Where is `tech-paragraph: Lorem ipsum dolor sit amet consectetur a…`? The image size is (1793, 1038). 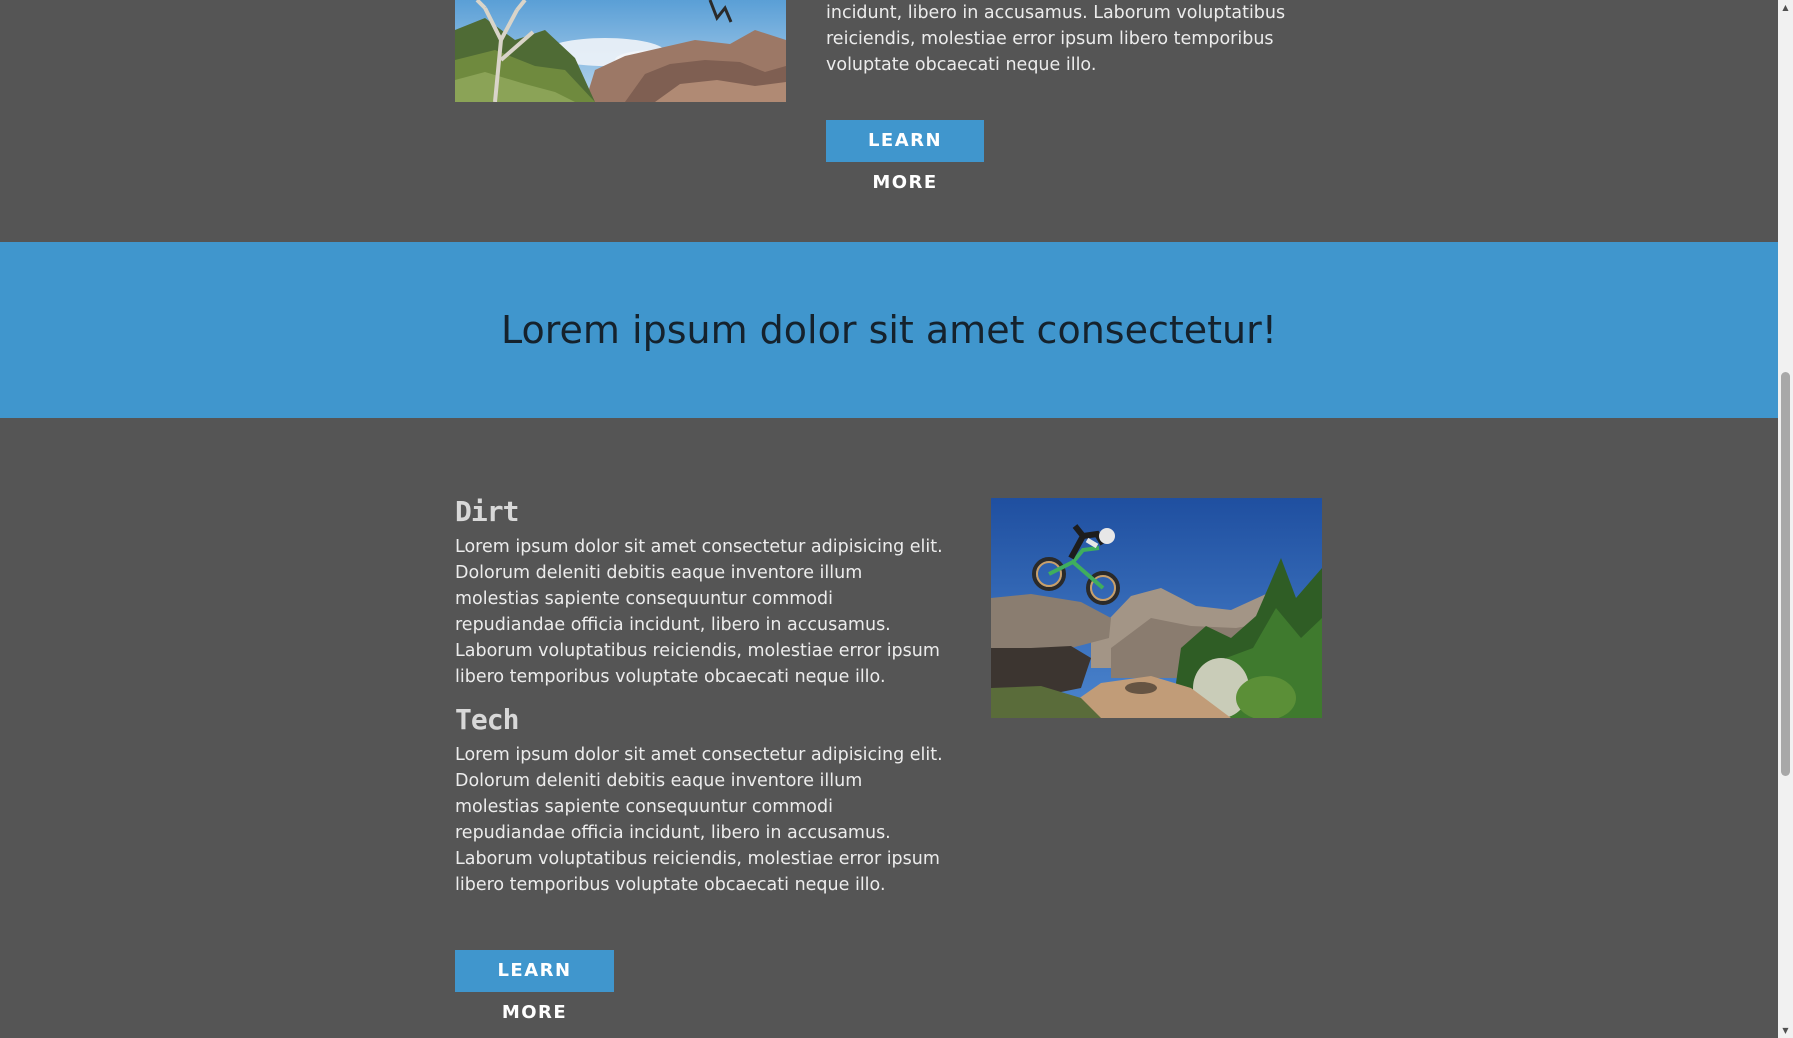
tech-paragraph: Lorem ipsum dolor sit amet consectetur a… is located at coordinates (699, 820).